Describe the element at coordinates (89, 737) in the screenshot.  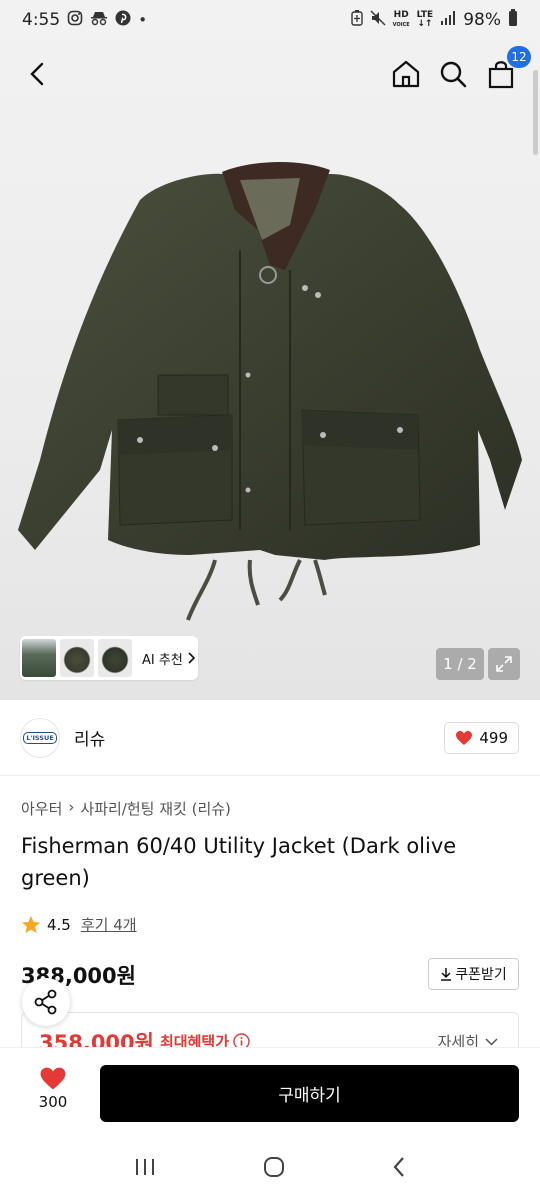
I see `brand-name: 리슈` at that location.